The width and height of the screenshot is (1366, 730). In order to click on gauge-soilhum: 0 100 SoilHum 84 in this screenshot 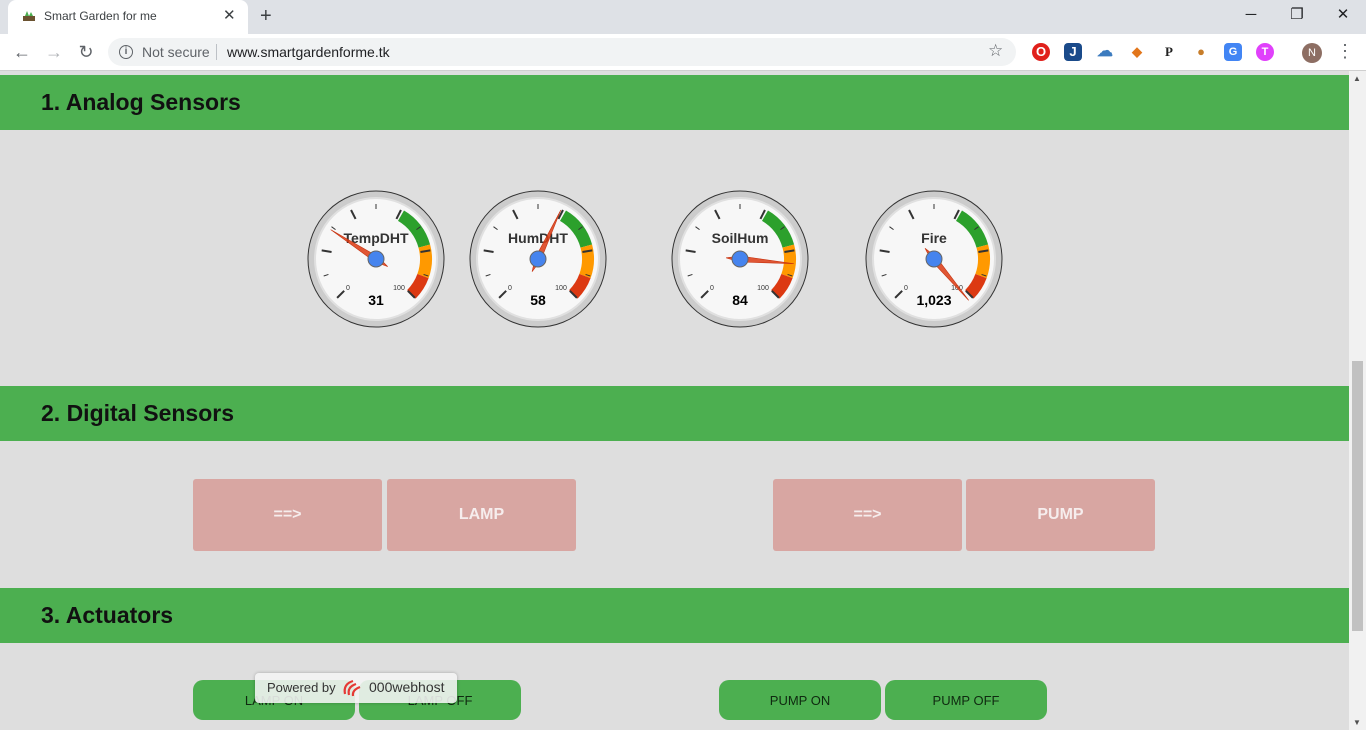, I will do `click(740, 259)`.